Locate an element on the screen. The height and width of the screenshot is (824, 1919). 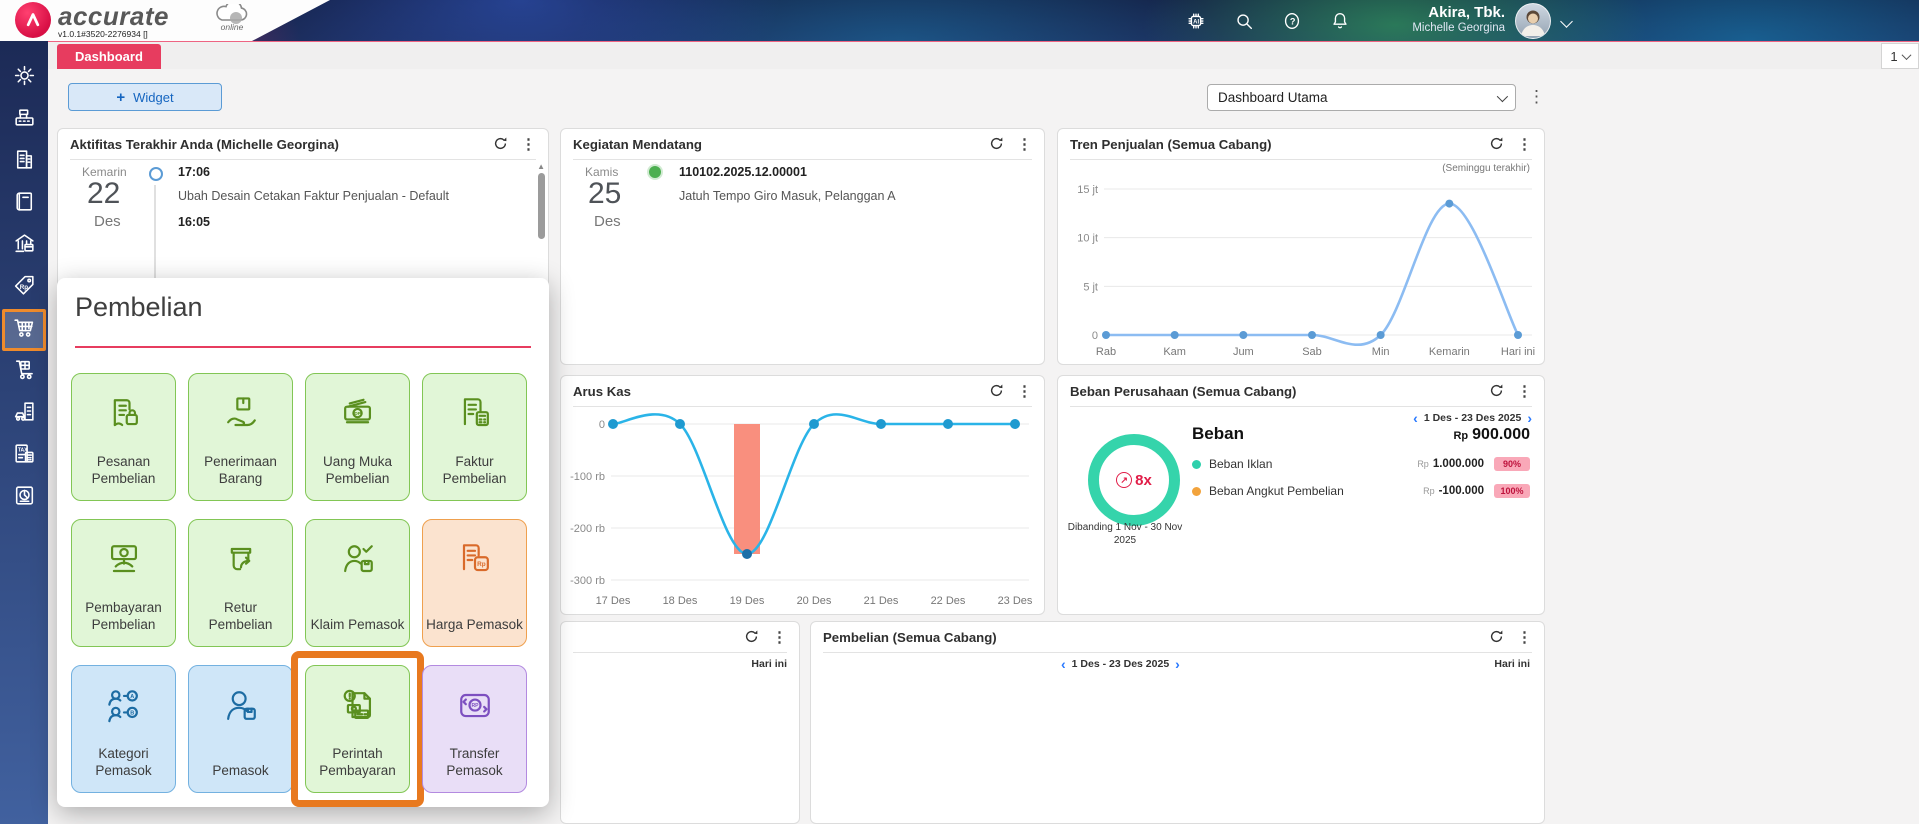
ai-icon: AI is located at coordinates (1196, 21).